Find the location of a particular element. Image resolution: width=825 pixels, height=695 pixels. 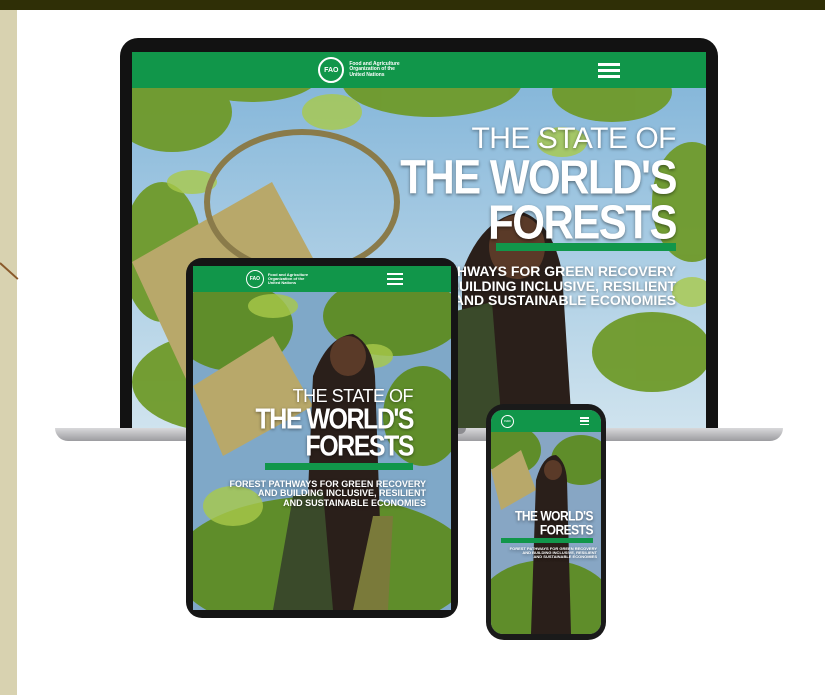

site-header: FAO is located at coordinates (546, 421).